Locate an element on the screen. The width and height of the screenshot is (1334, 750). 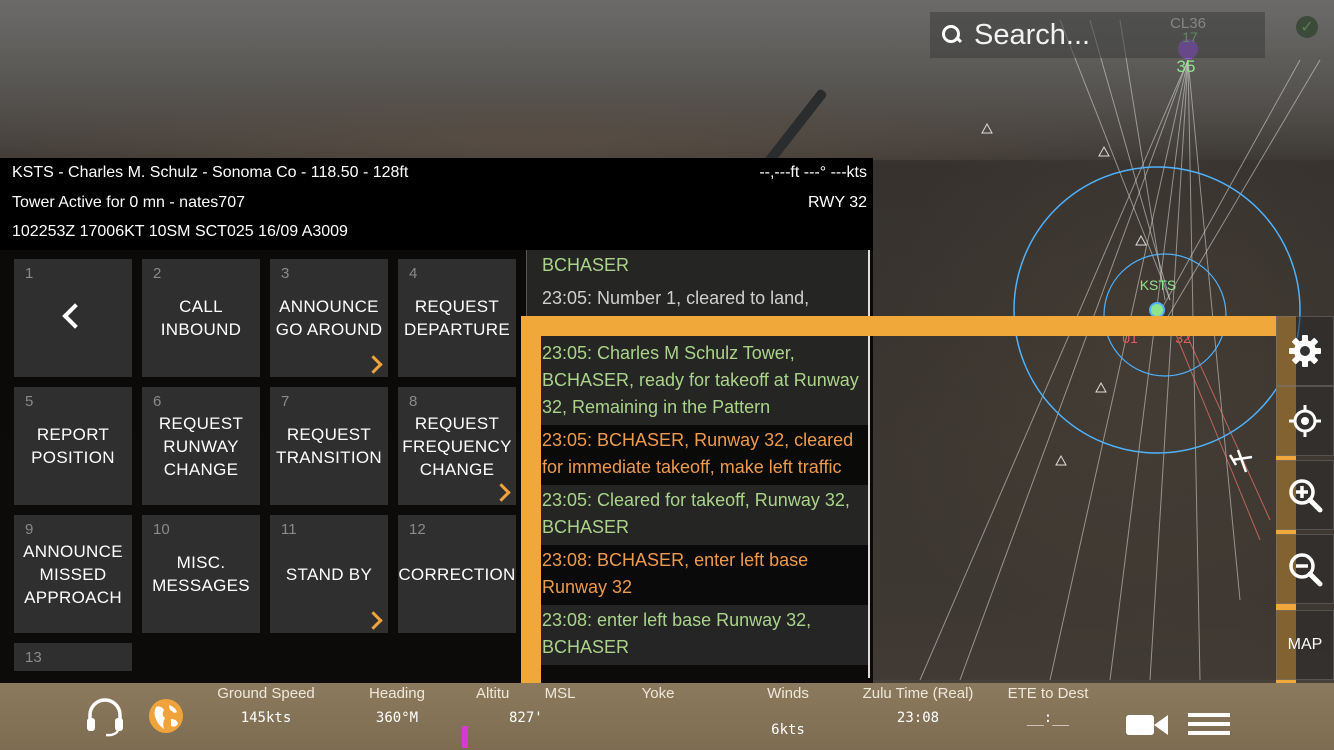
ground-speed-readout: Ground Speed 145kts is located at coordinates (266, 705).